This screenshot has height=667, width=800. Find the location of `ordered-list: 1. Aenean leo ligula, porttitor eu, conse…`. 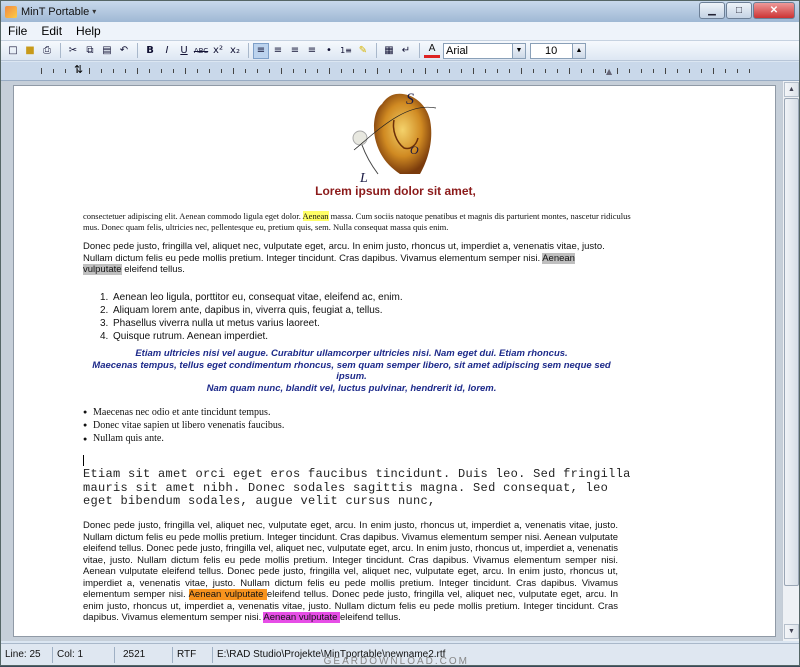

ordered-list: 1. Aenean leo ligula, porttitor eu, conse… is located at coordinates (251, 317).